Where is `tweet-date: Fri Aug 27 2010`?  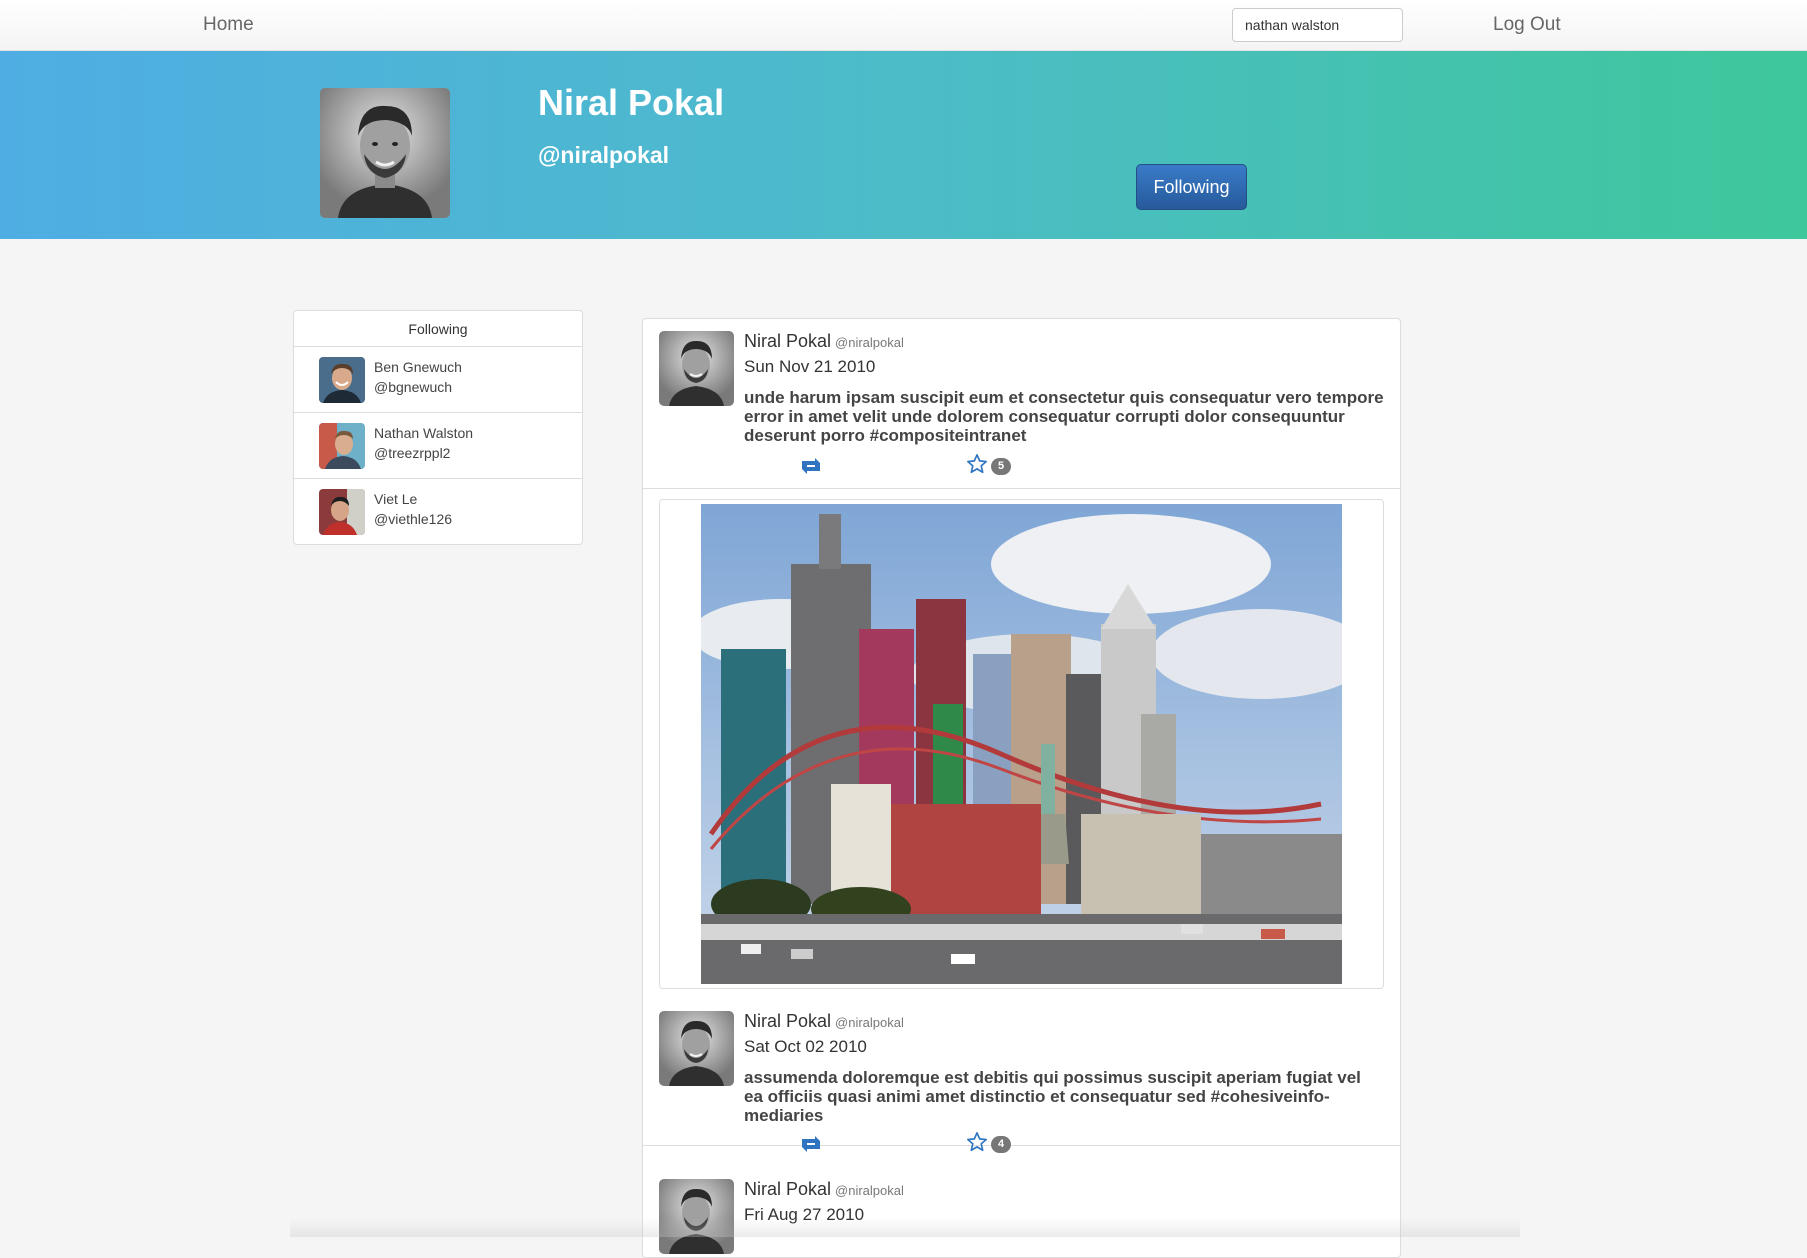 tweet-date: Fri Aug 27 2010 is located at coordinates (804, 1214).